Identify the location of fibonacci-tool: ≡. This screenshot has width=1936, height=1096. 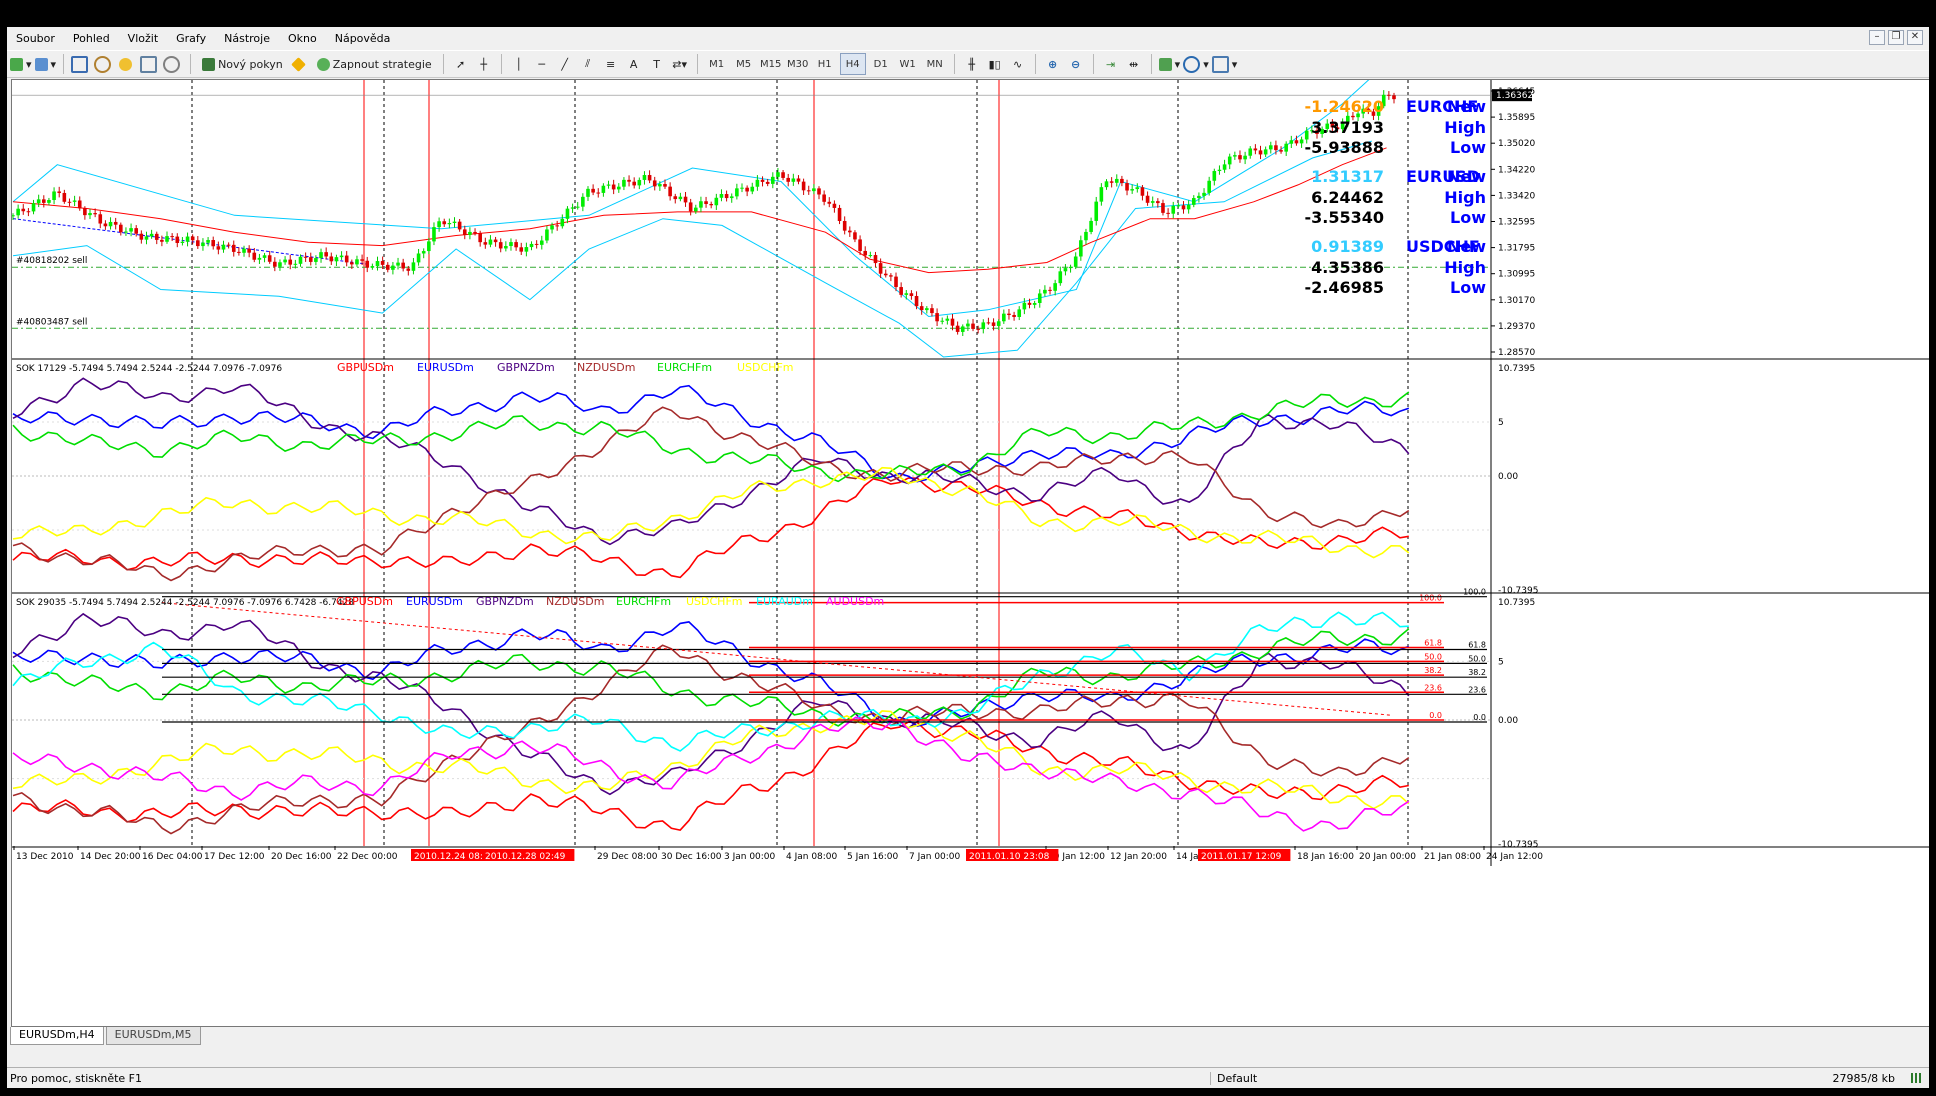
(611, 64).